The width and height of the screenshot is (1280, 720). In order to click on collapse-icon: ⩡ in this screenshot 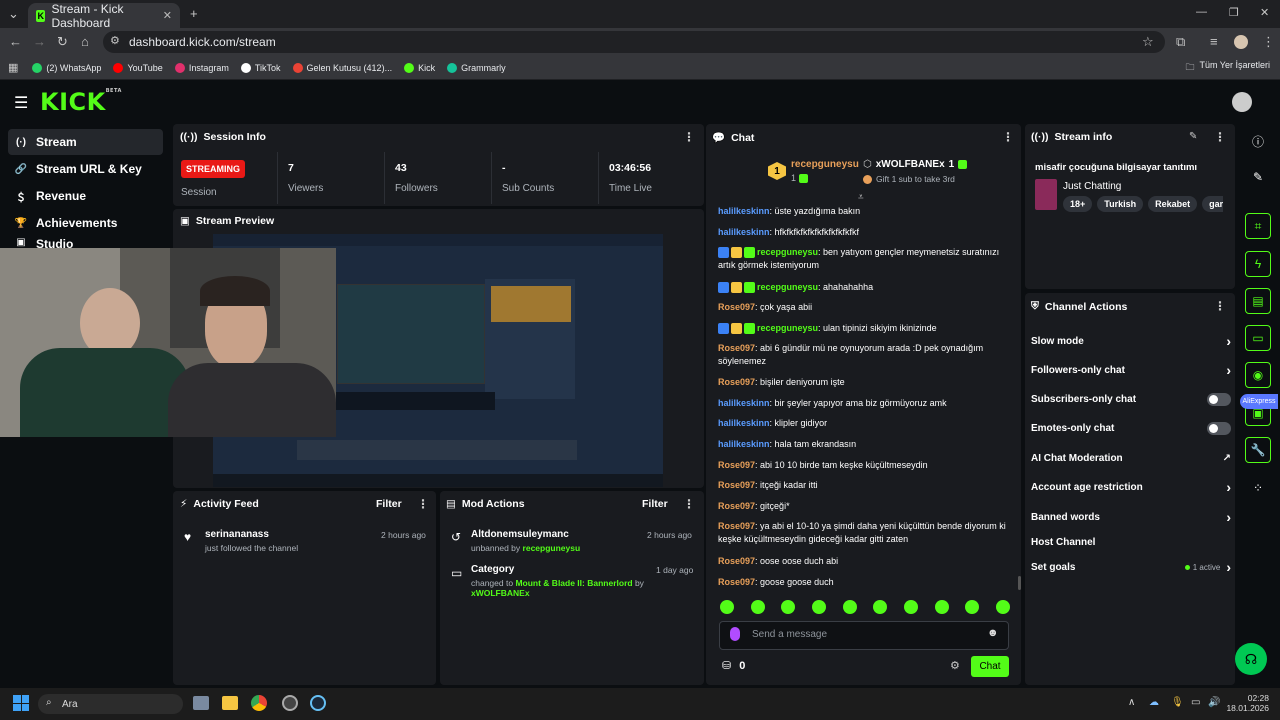, I will do `click(861, 197)`.